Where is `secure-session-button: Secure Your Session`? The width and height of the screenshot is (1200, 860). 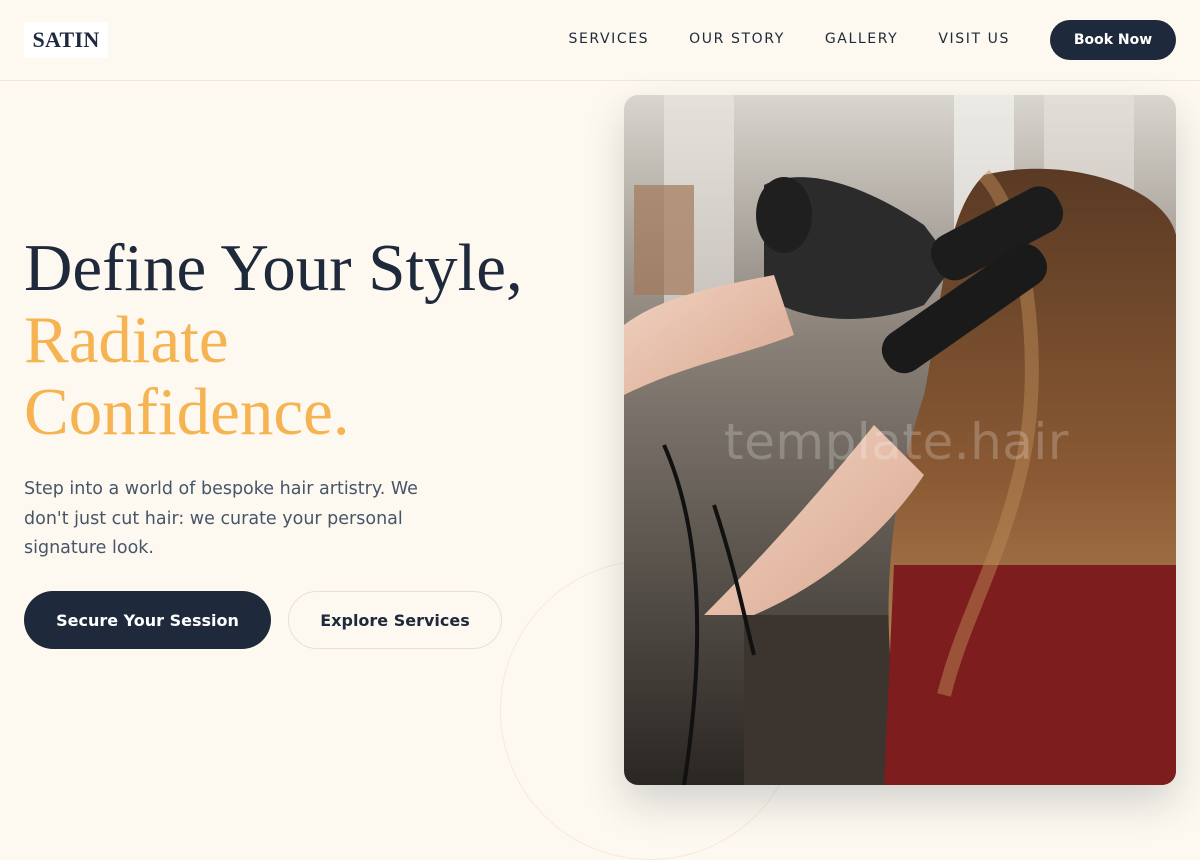
secure-session-button: Secure Your Session is located at coordinates (147, 620).